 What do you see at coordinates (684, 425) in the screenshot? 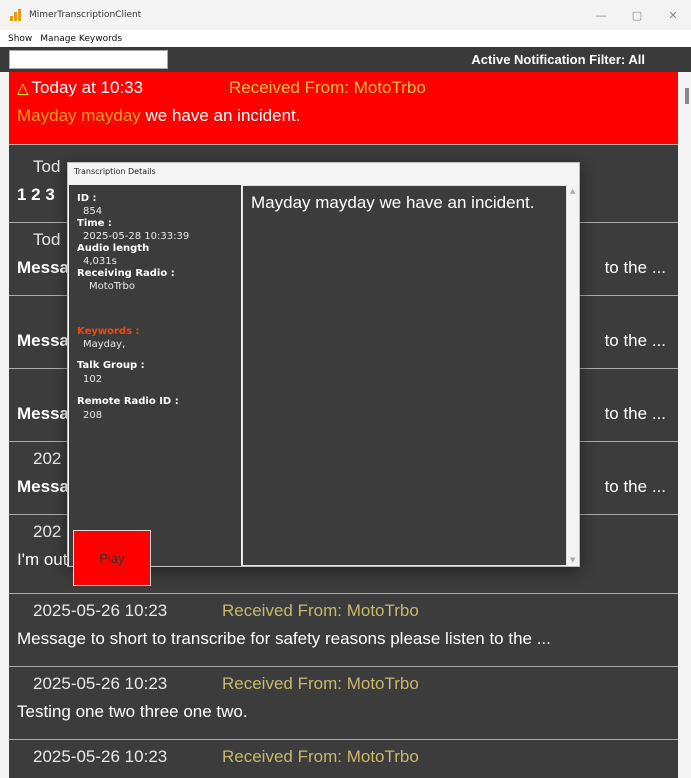
I see `list-scrollbar` at bounding box center [684, 425].